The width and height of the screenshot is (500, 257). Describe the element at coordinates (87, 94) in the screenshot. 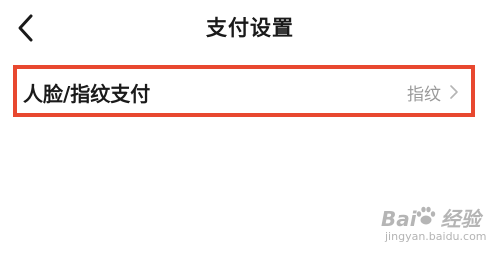

I see `row-label: 人脸/指纹支付` at that location.